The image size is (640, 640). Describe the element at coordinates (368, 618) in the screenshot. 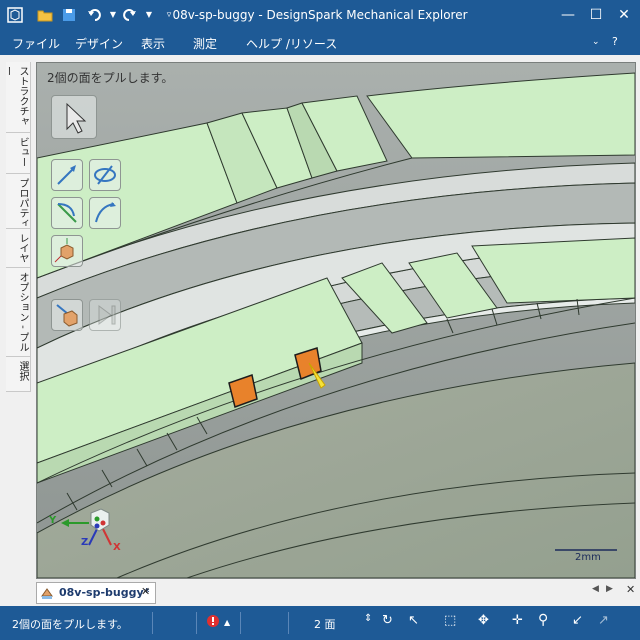

I see `selection-stepper-icon: ⇕` at that location.